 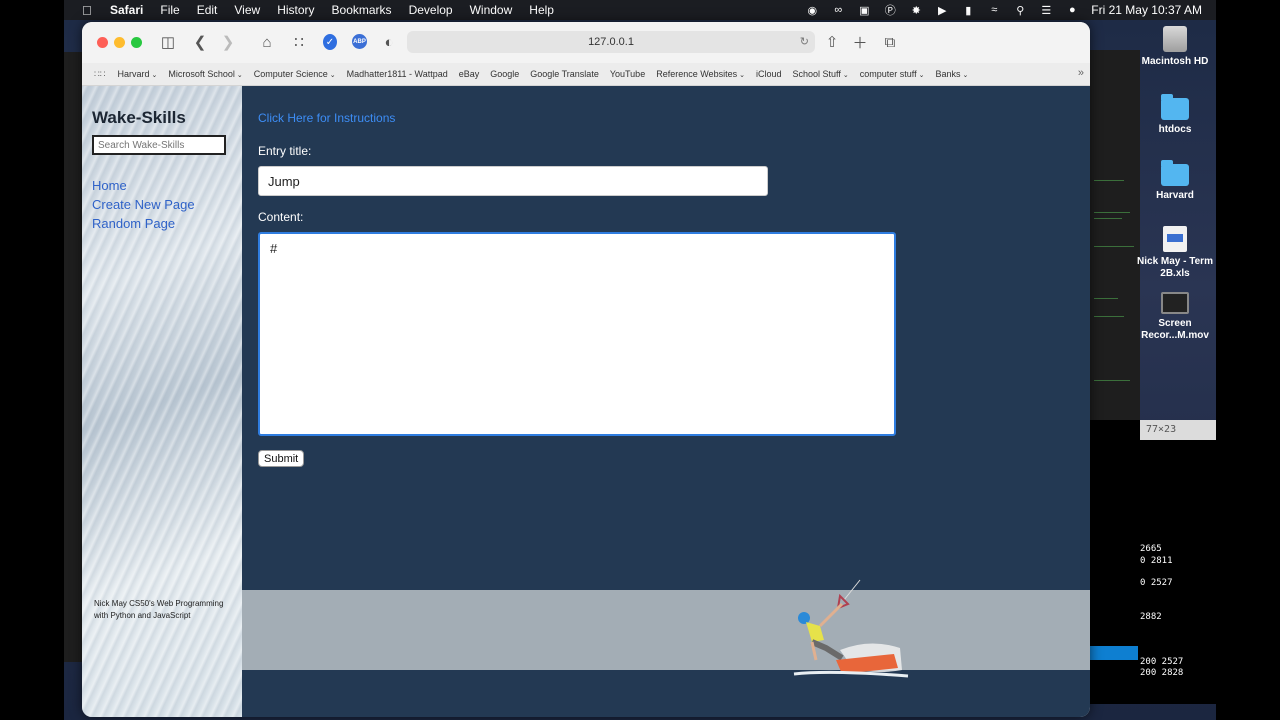 I want to click on desktop-icon-label: Macintosh HD, so click(x=1175, y=61).